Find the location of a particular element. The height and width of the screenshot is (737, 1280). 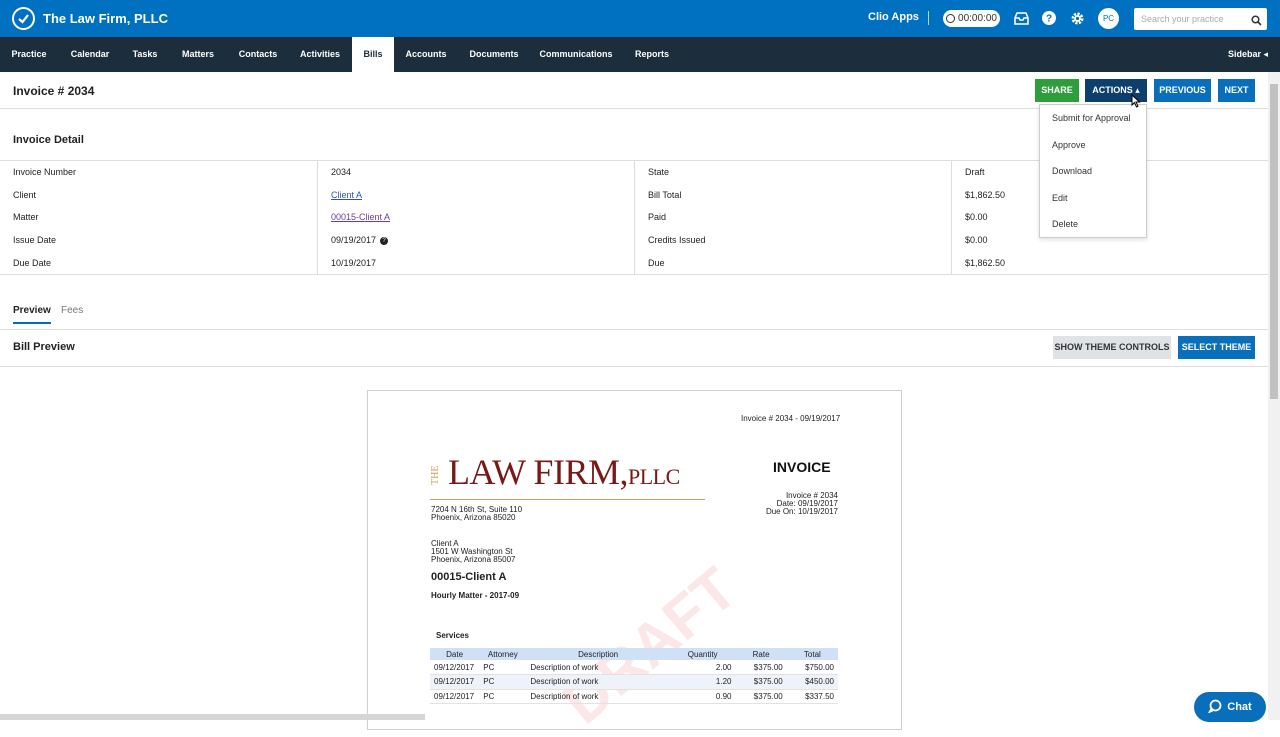

menu-item-edit: Edit is located at coordinates (1060, 198).